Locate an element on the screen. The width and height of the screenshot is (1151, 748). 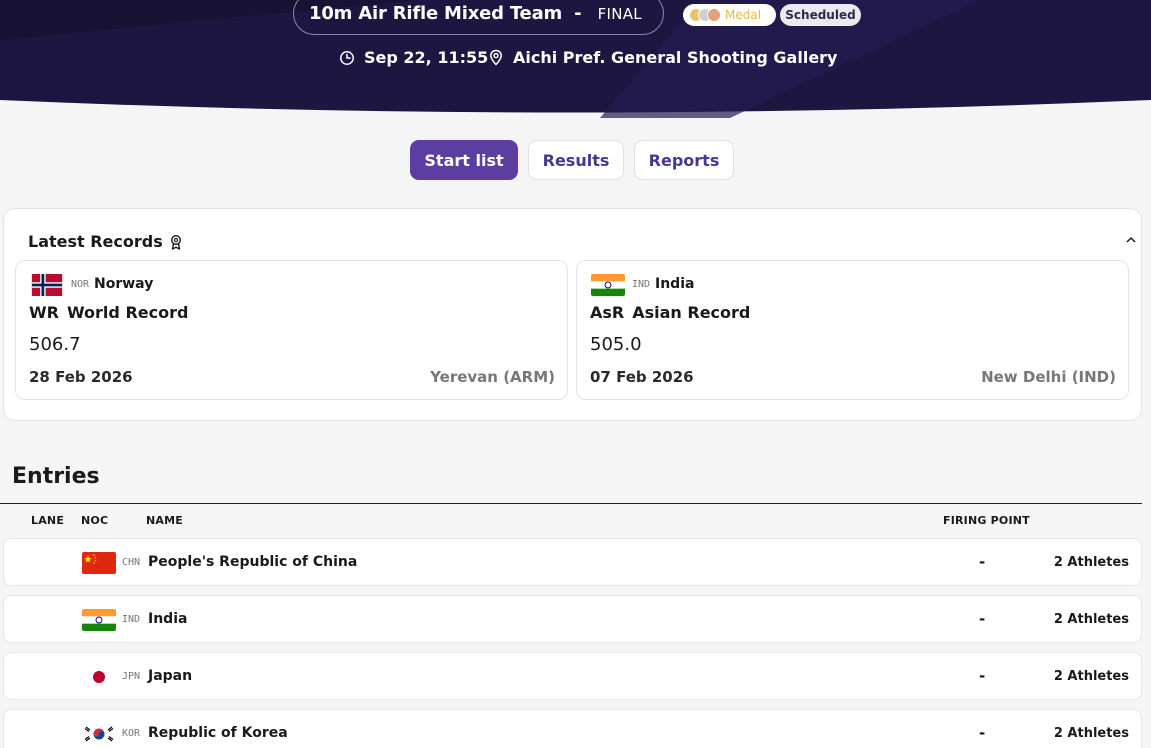
event-phase: FINAL is located at coordinates (619, 13).